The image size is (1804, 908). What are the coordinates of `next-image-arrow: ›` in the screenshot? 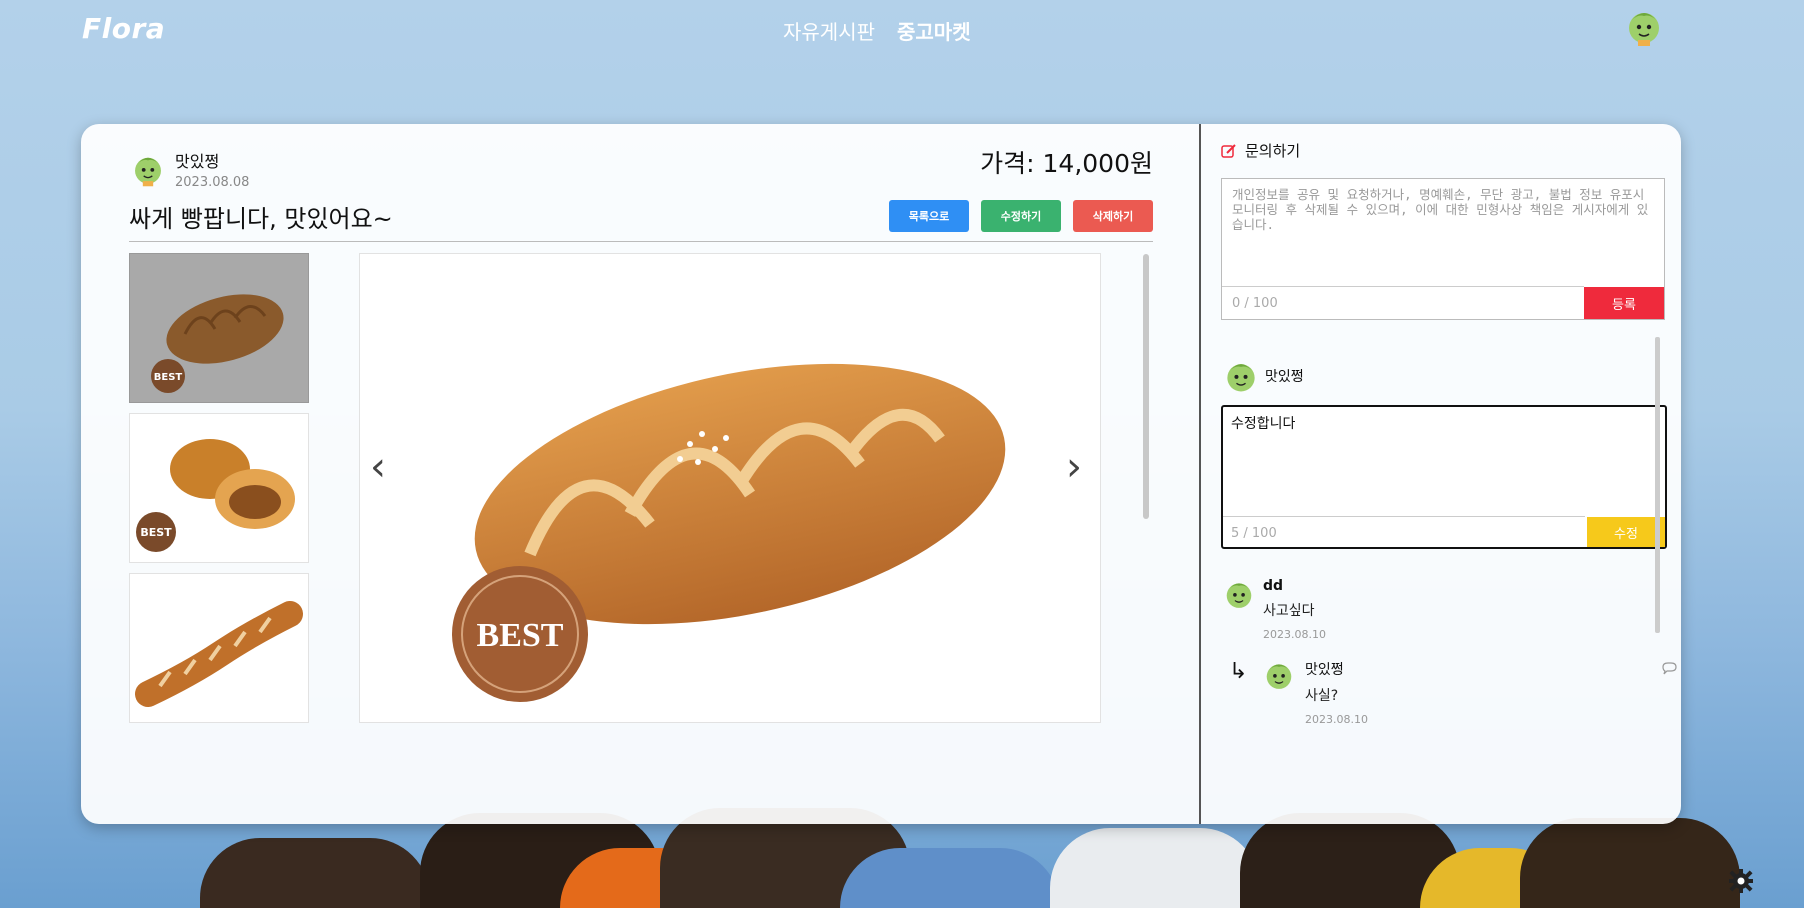 It's located at (1074, 467).